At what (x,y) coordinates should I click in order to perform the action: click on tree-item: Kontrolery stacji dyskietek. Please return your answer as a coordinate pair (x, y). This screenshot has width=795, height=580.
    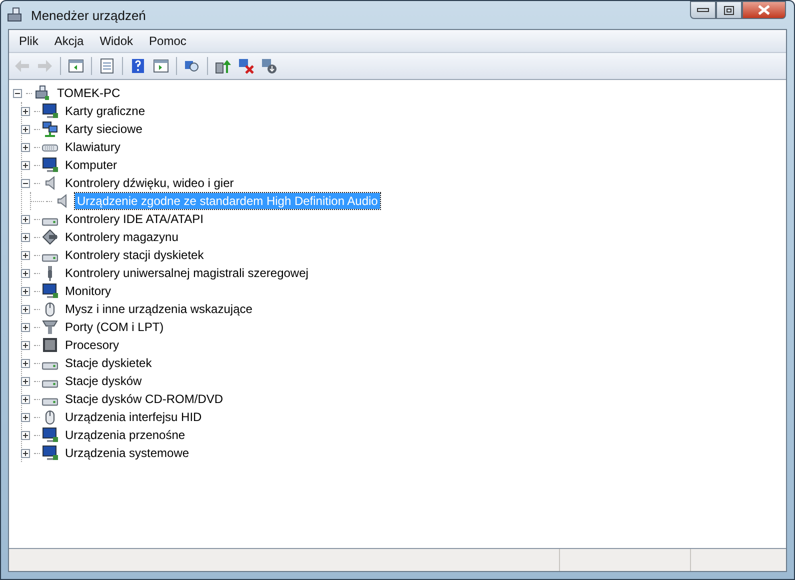
    Looking at the image, I should click on (134, 255).